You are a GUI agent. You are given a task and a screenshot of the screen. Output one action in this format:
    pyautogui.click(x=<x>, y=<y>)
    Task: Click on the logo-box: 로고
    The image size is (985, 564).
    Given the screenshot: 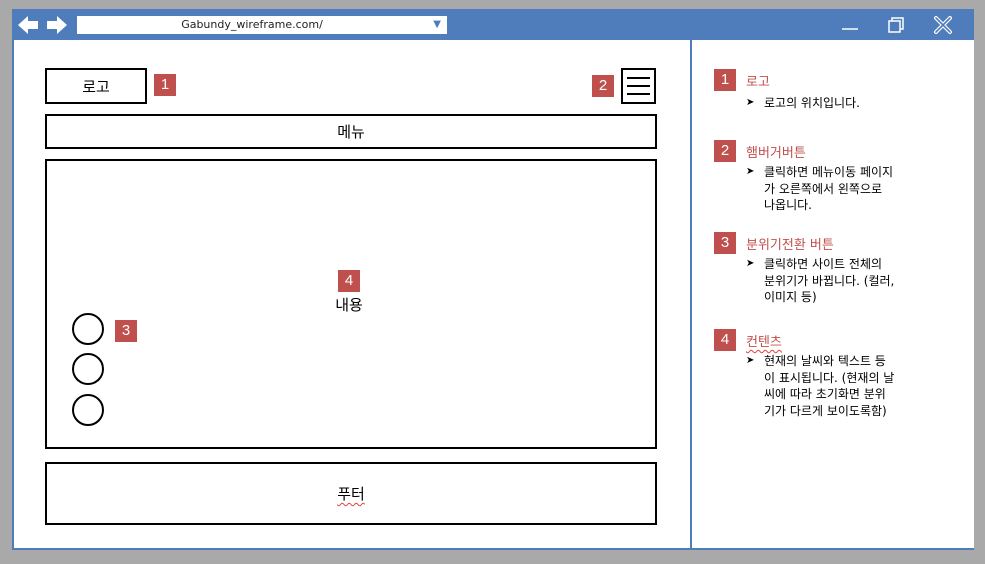 What is the action you would take?
    pyautogui.click(x=96, y=86)
    